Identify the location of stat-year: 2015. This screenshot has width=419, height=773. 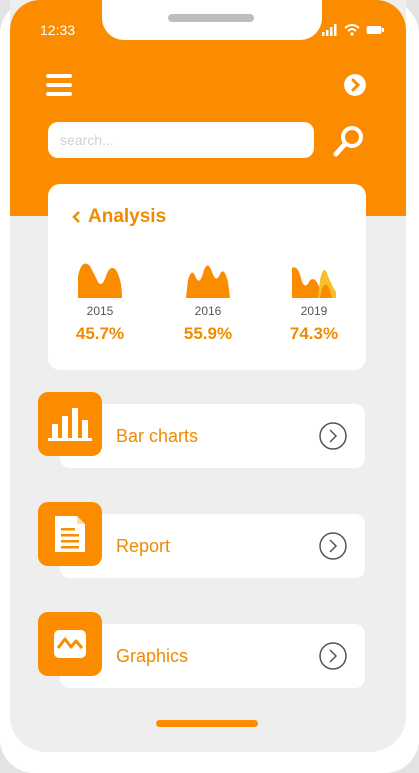
(100, 311).